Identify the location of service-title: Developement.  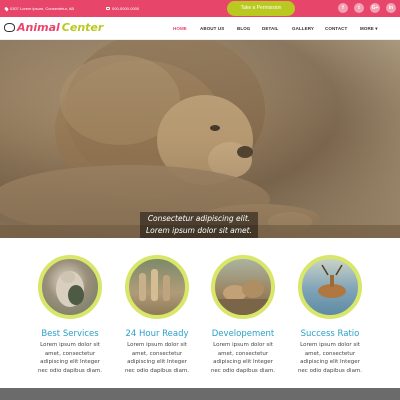
(243, 334).